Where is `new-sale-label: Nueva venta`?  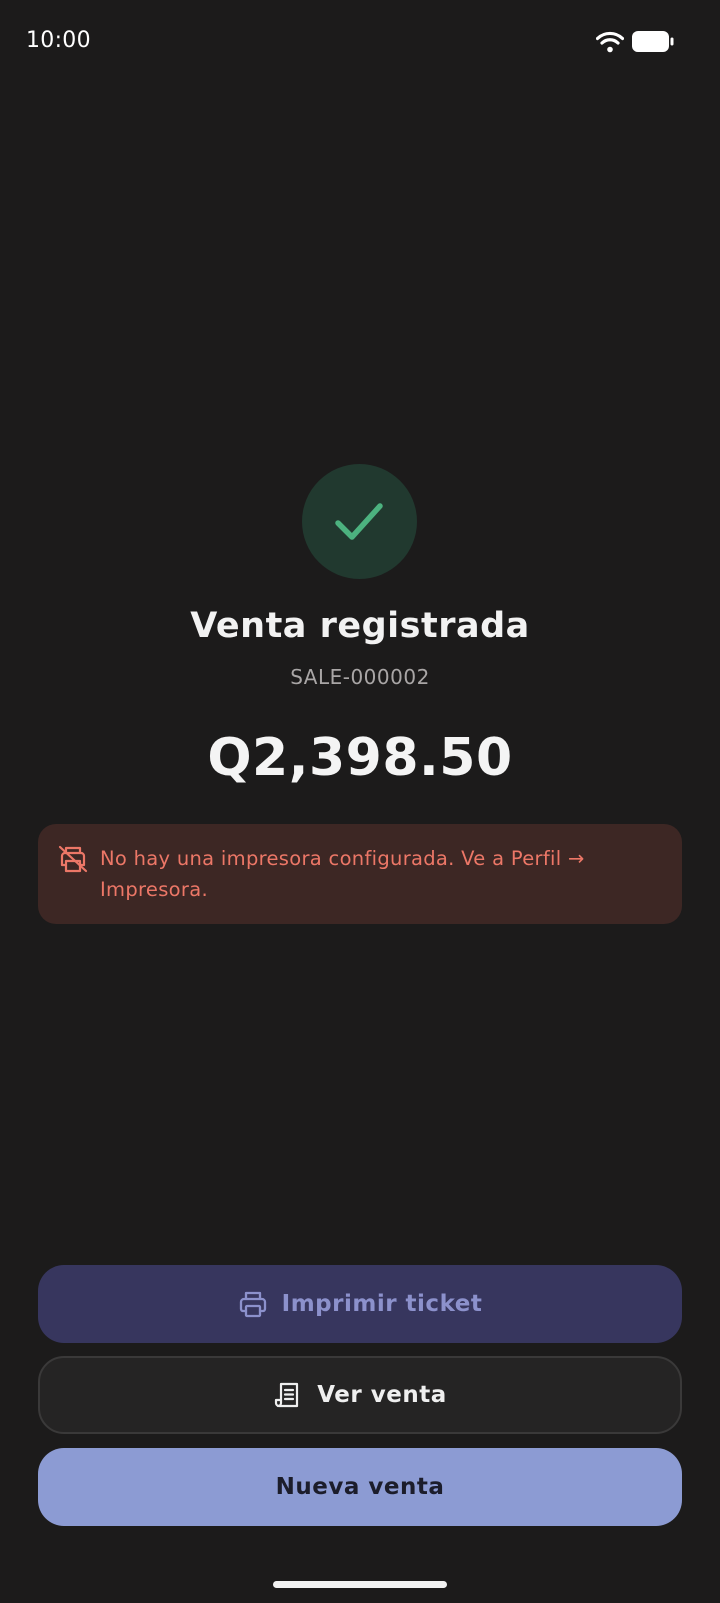
new-sale-label: Nueva venta is located at coordinates (360, 1487).